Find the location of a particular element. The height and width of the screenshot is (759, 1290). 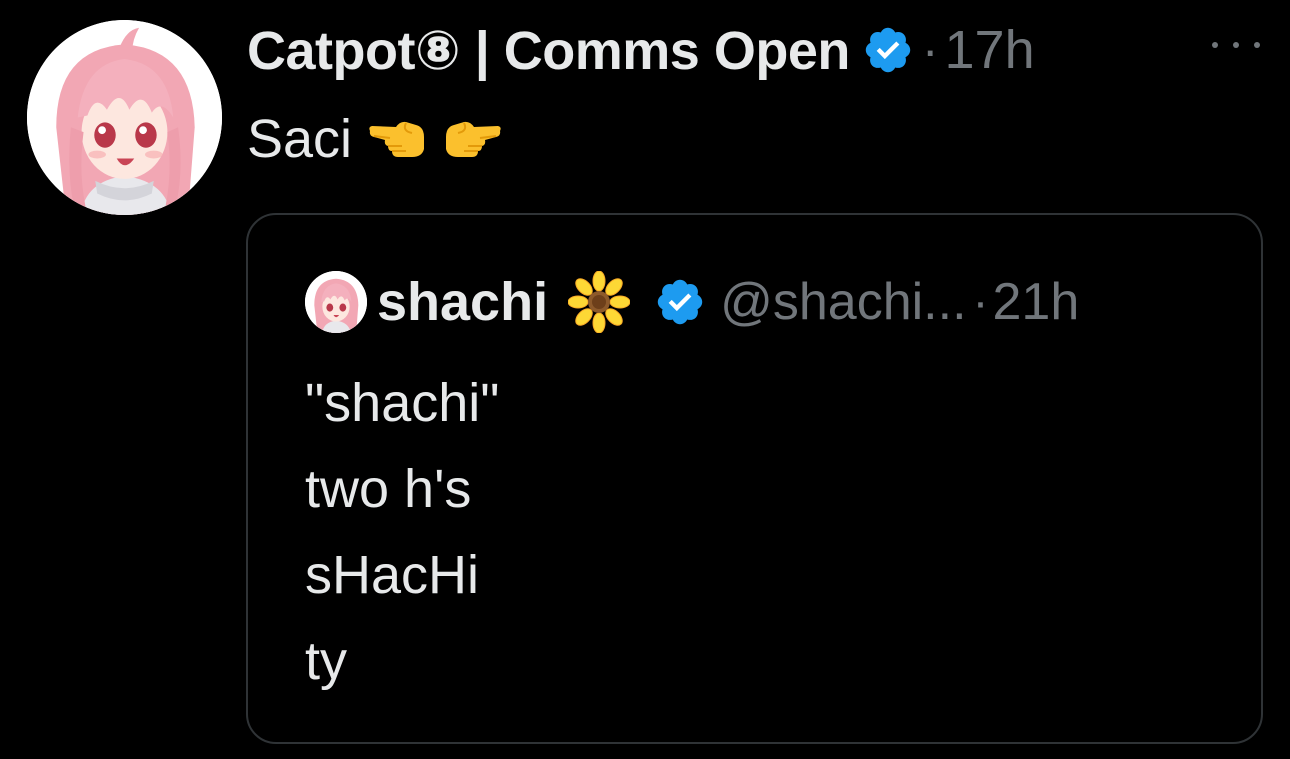

sunflower-icon is located at coordinates (599, 302).